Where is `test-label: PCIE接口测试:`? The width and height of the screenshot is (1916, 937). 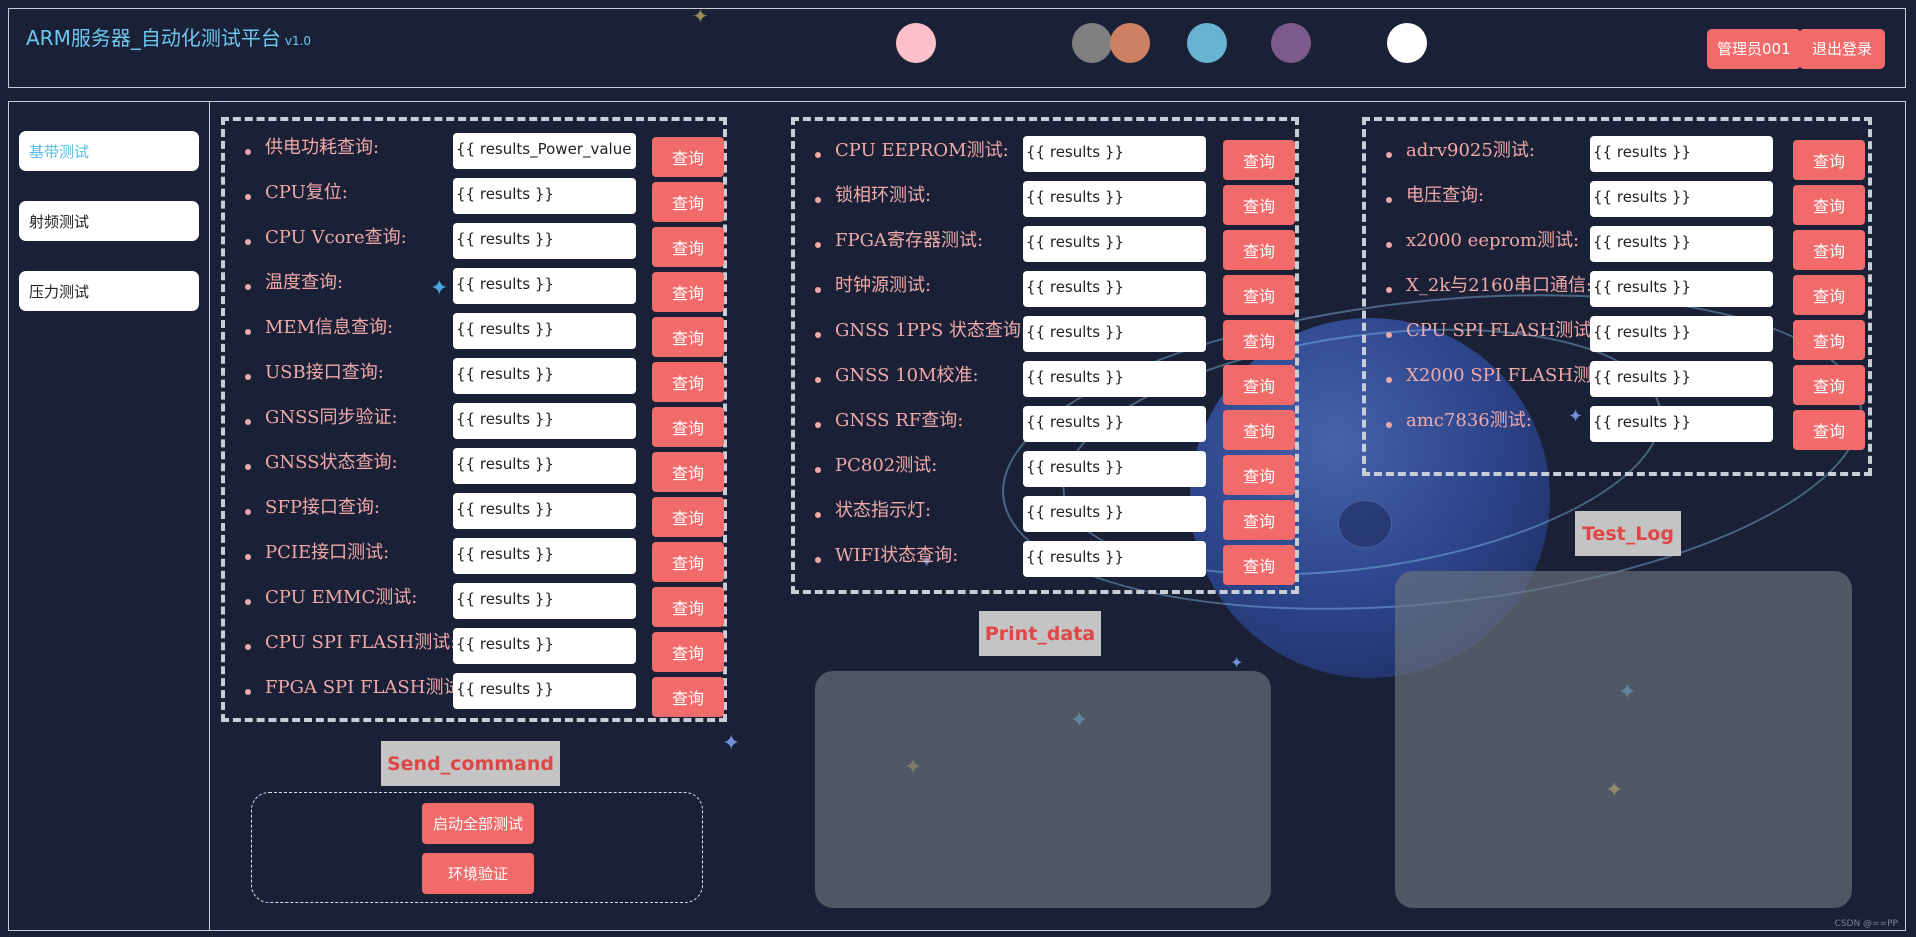
test-label: PCIE接口测试: is located at coordinates (327, 552).